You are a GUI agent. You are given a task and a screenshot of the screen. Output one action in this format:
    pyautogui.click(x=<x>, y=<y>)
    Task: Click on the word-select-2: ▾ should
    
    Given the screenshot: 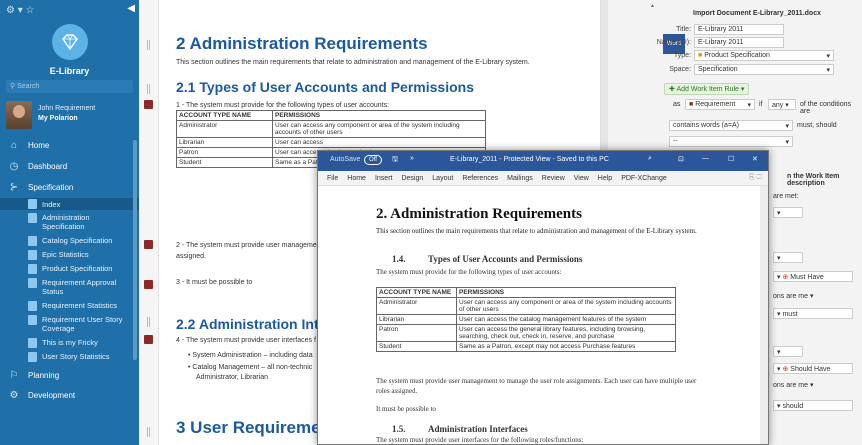 What is the action you would take?
    pyautogui.click(x=813, y=405)
    